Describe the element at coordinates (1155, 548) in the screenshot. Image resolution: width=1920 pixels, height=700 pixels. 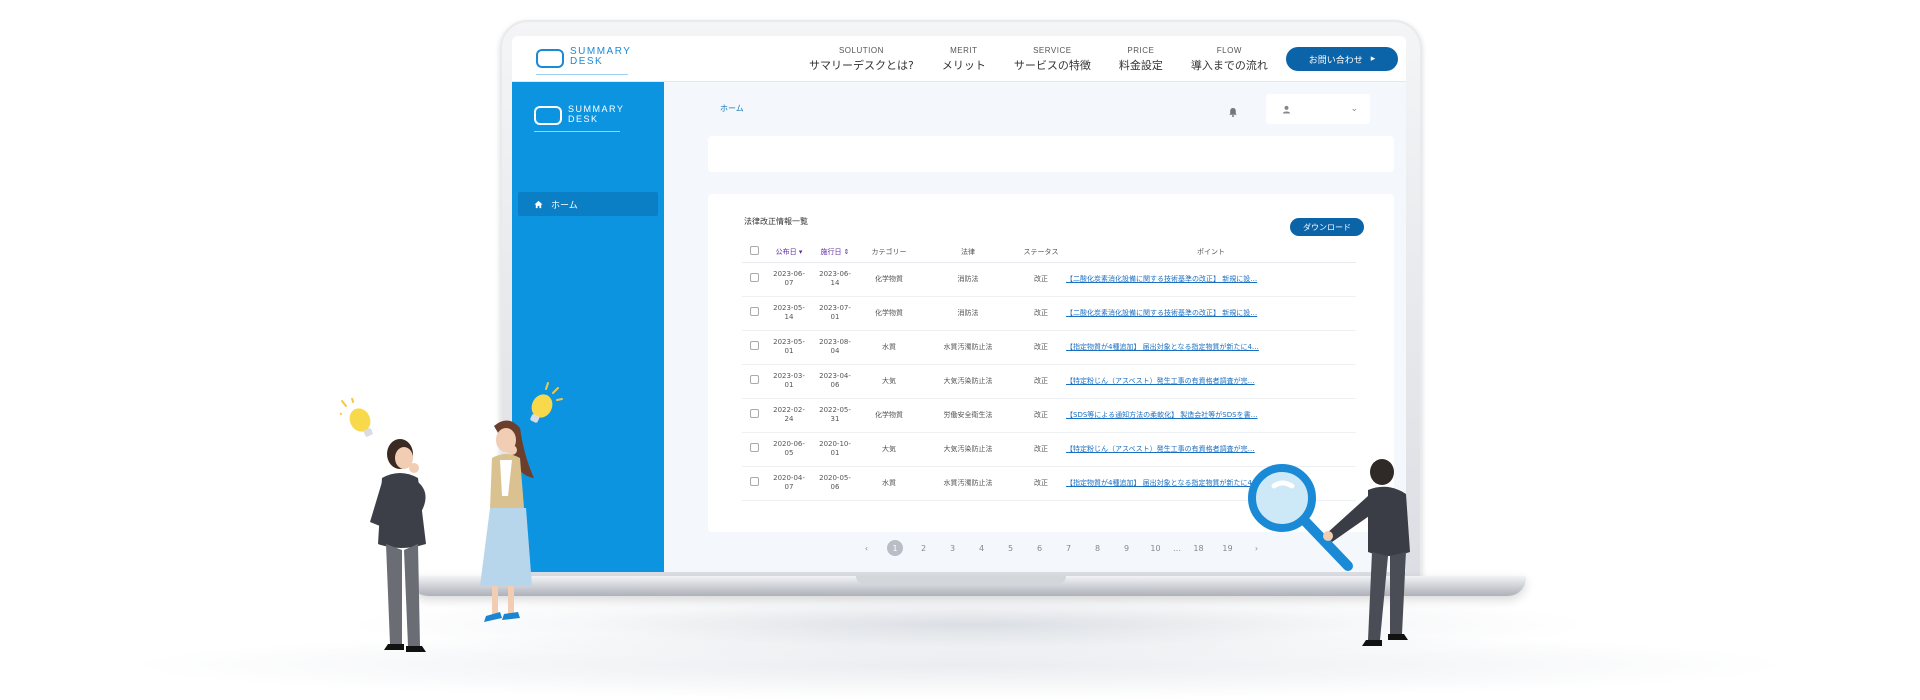
I see `pager-page-10: 10` at that location.